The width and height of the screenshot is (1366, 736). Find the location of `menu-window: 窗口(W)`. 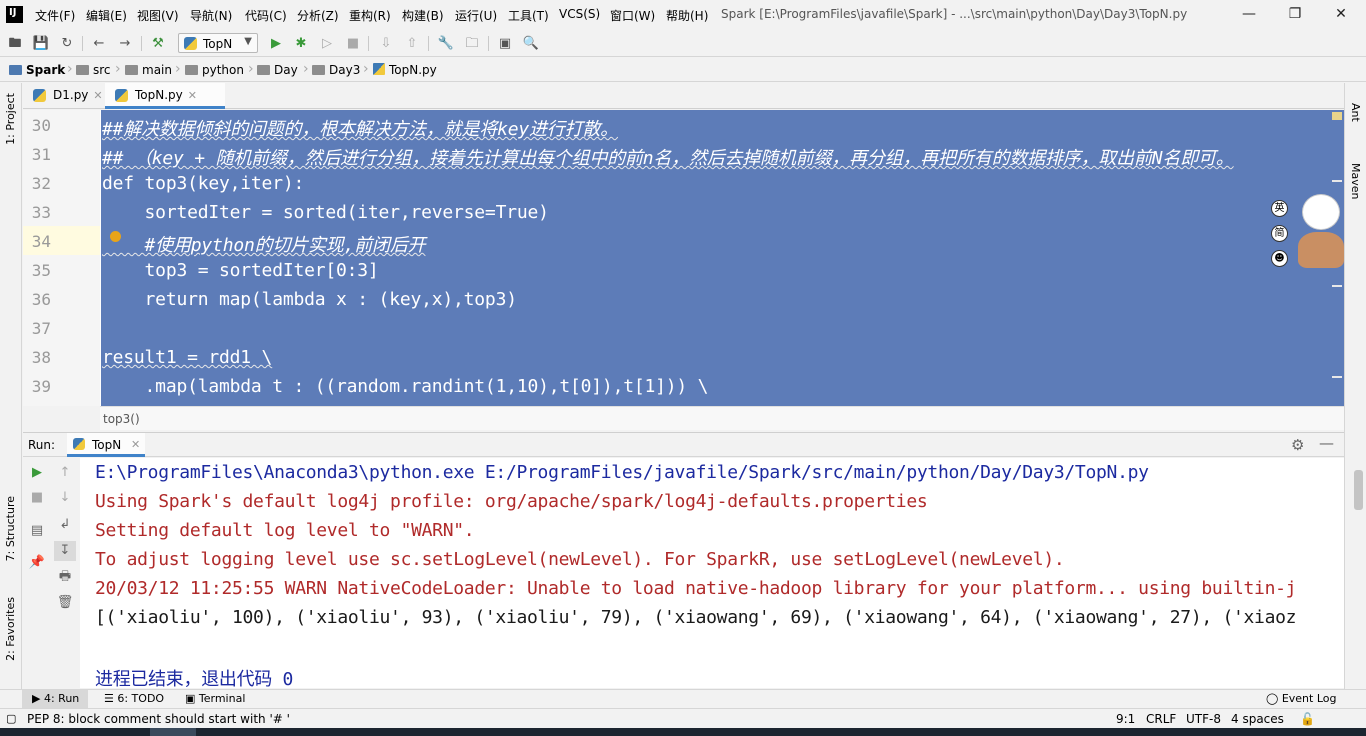

menu-window: 窗口(W) is located at coordinates (632, 15).